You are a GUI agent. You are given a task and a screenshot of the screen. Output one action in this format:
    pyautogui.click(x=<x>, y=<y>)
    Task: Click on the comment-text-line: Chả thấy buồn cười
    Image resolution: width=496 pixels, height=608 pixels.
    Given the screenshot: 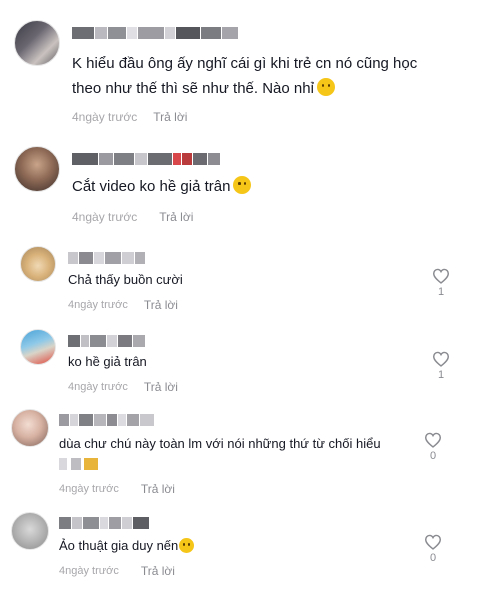 What is the action you would take?
    pyautogui.click(x=125, y=279)
    